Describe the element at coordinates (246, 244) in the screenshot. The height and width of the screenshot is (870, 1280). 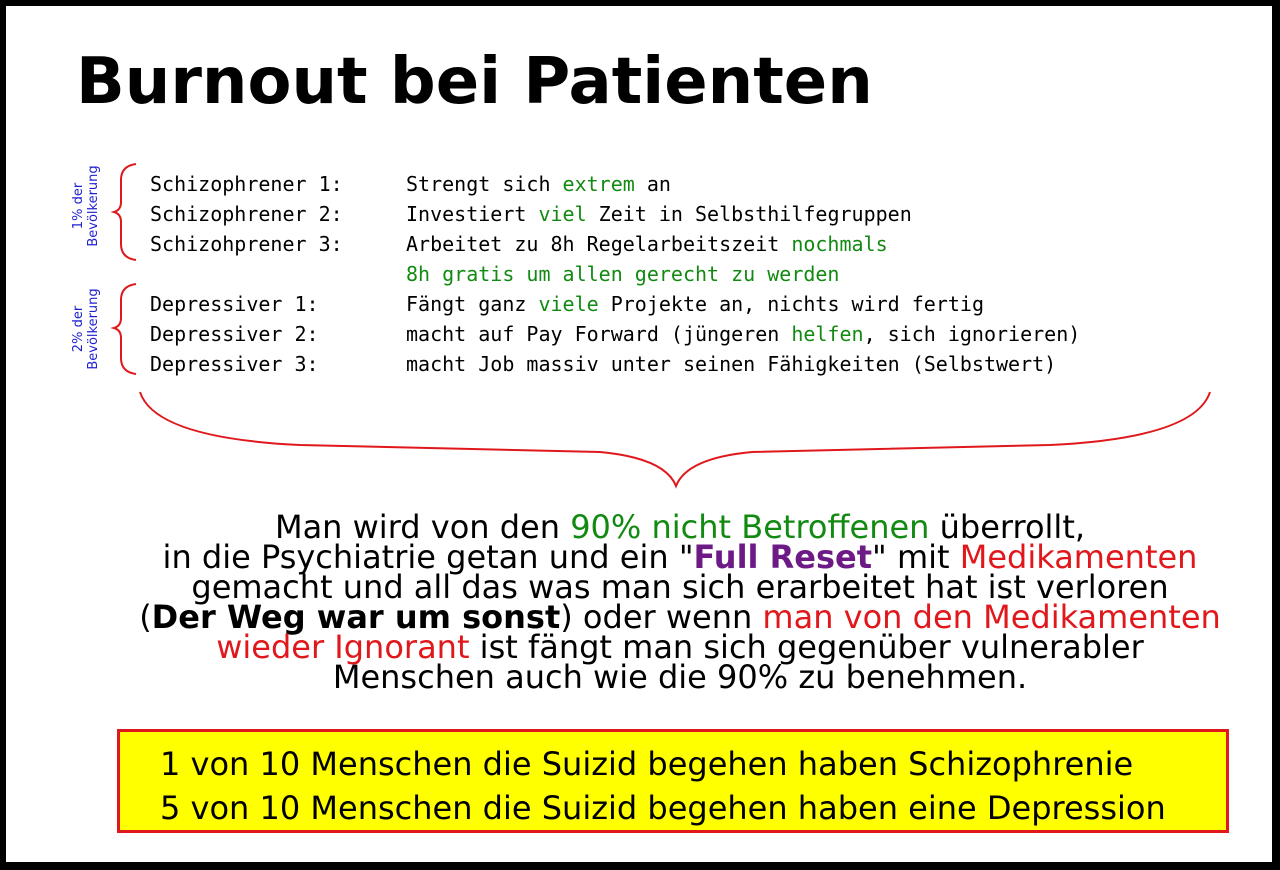
I see `patient-type: Schizohprener 3:` at that location.